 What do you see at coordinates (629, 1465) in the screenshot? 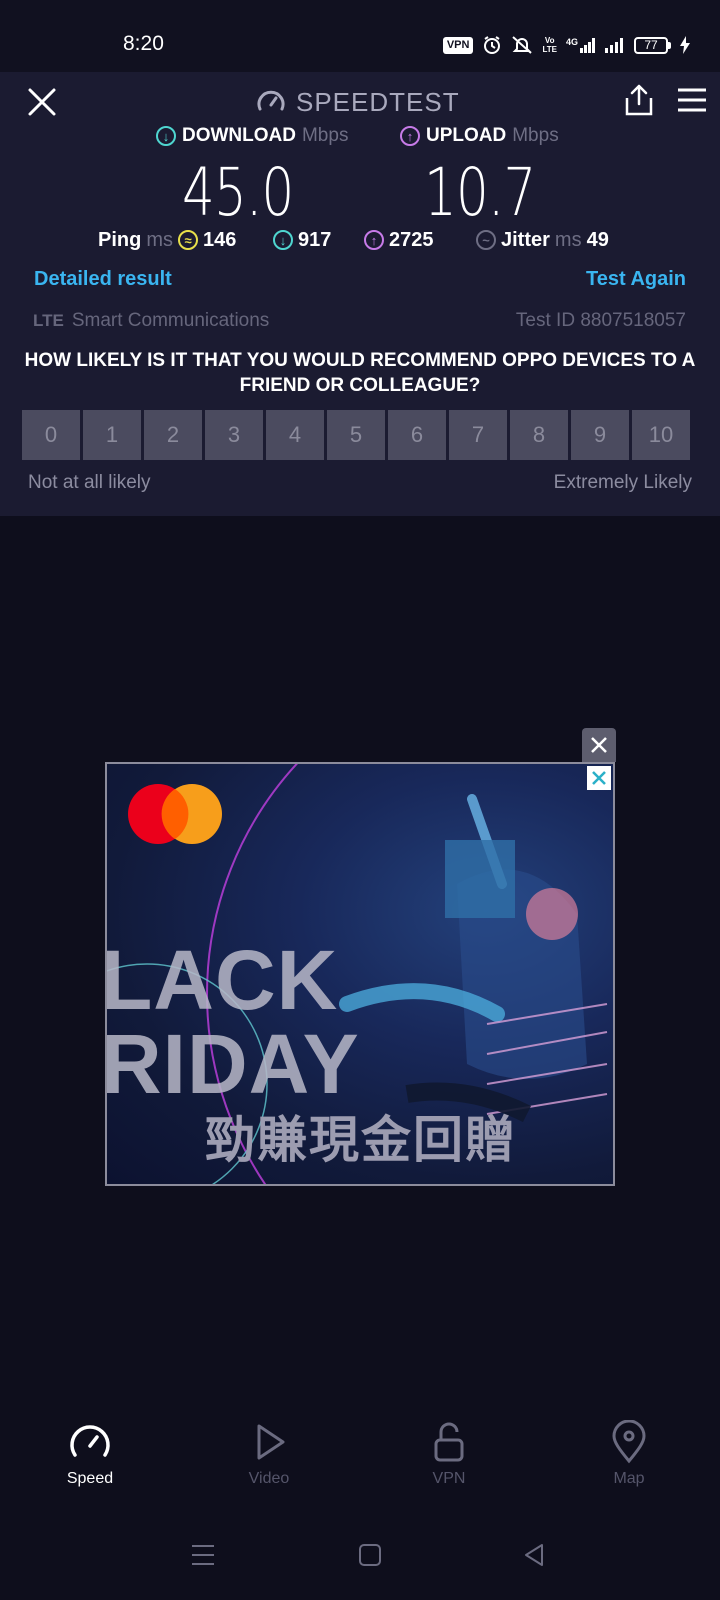
I see `nav-map: Map` at bounding box center [629, 1465].